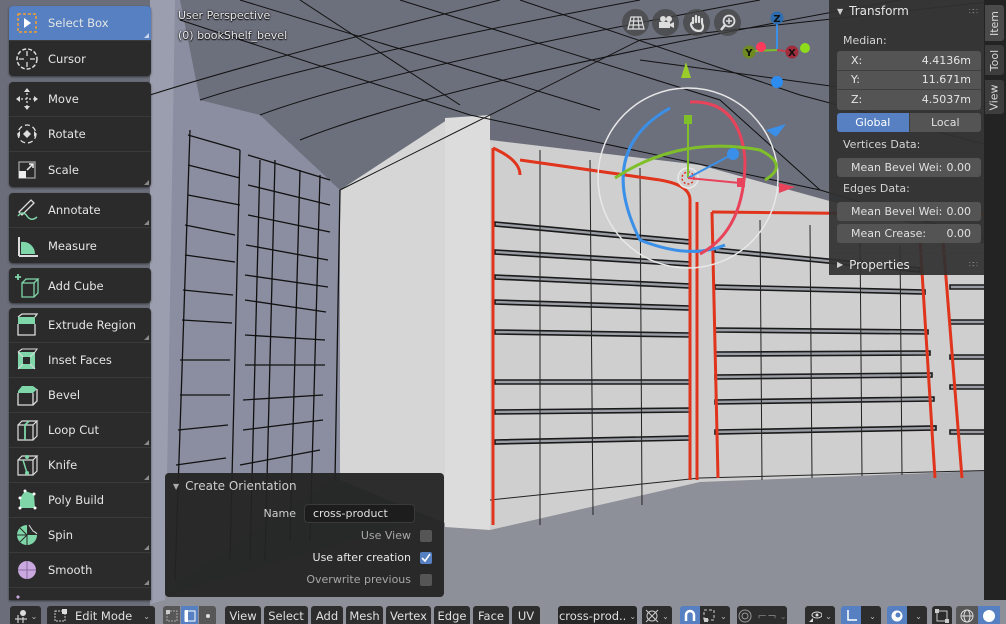 Image resolution: width=1006 pixels, height=624 pixels. What do you see at coordinates (27, 500) in the screenshot?
I see `poly-build-icon` at bounding box center [27, 500].